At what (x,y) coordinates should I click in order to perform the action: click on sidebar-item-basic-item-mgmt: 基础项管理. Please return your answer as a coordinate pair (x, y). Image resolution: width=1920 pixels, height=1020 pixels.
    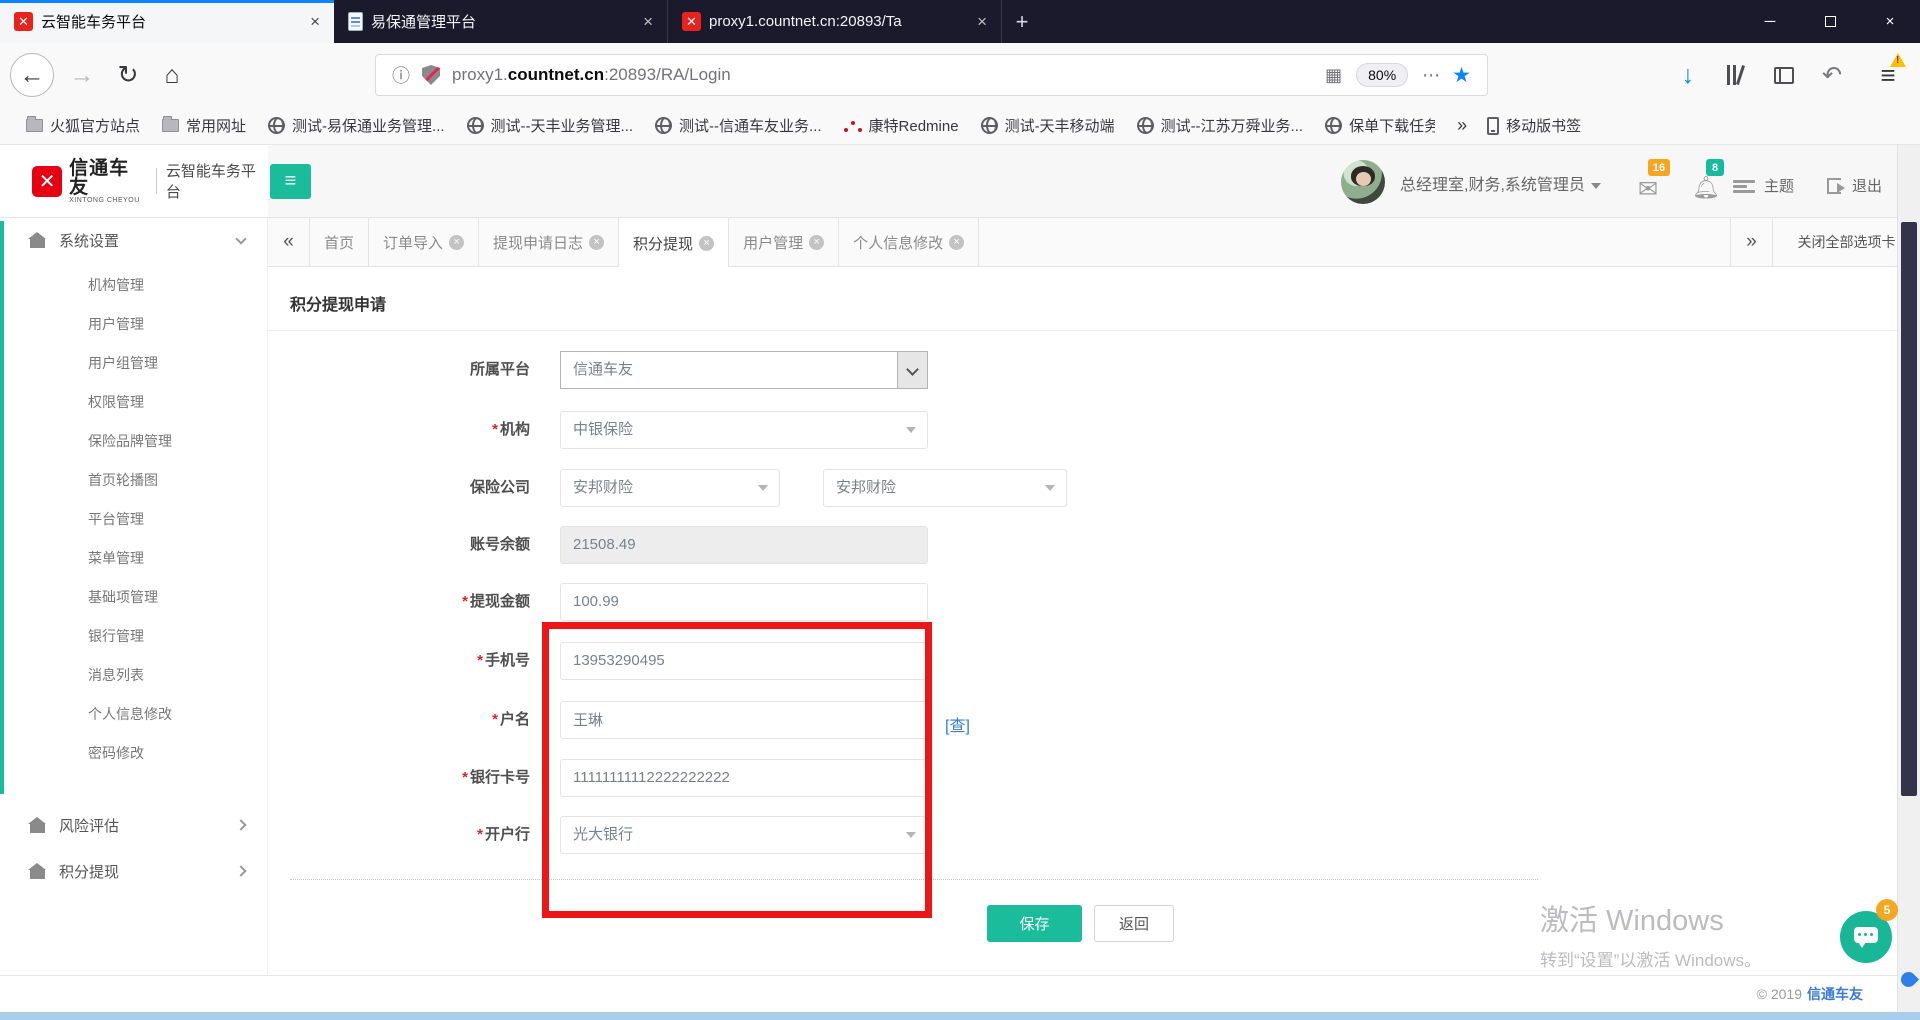
    Looking at the image, I should click on (133, 597).